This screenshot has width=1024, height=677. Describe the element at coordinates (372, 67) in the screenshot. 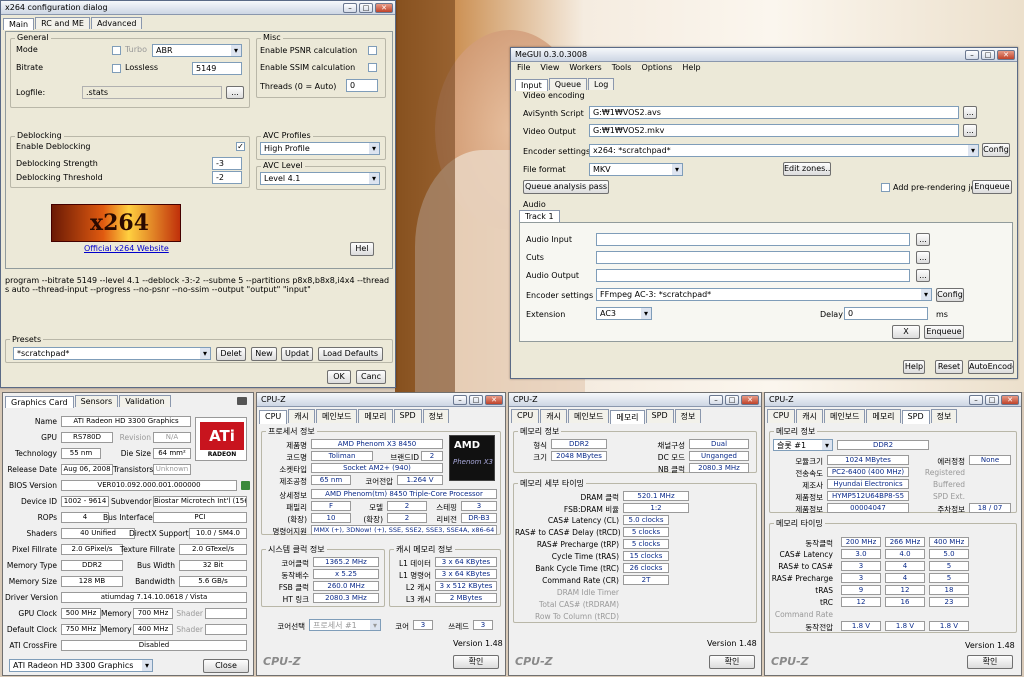

I see `ssim-checkbox` at that location.